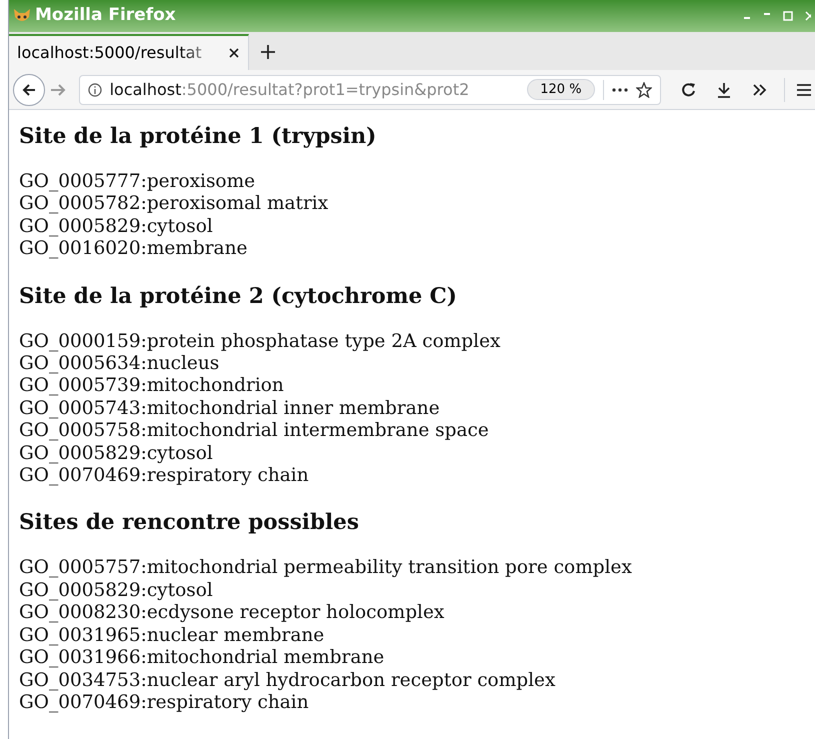  I want to click on go-term: GO_0005777:peroxisome, so click(137, 182).